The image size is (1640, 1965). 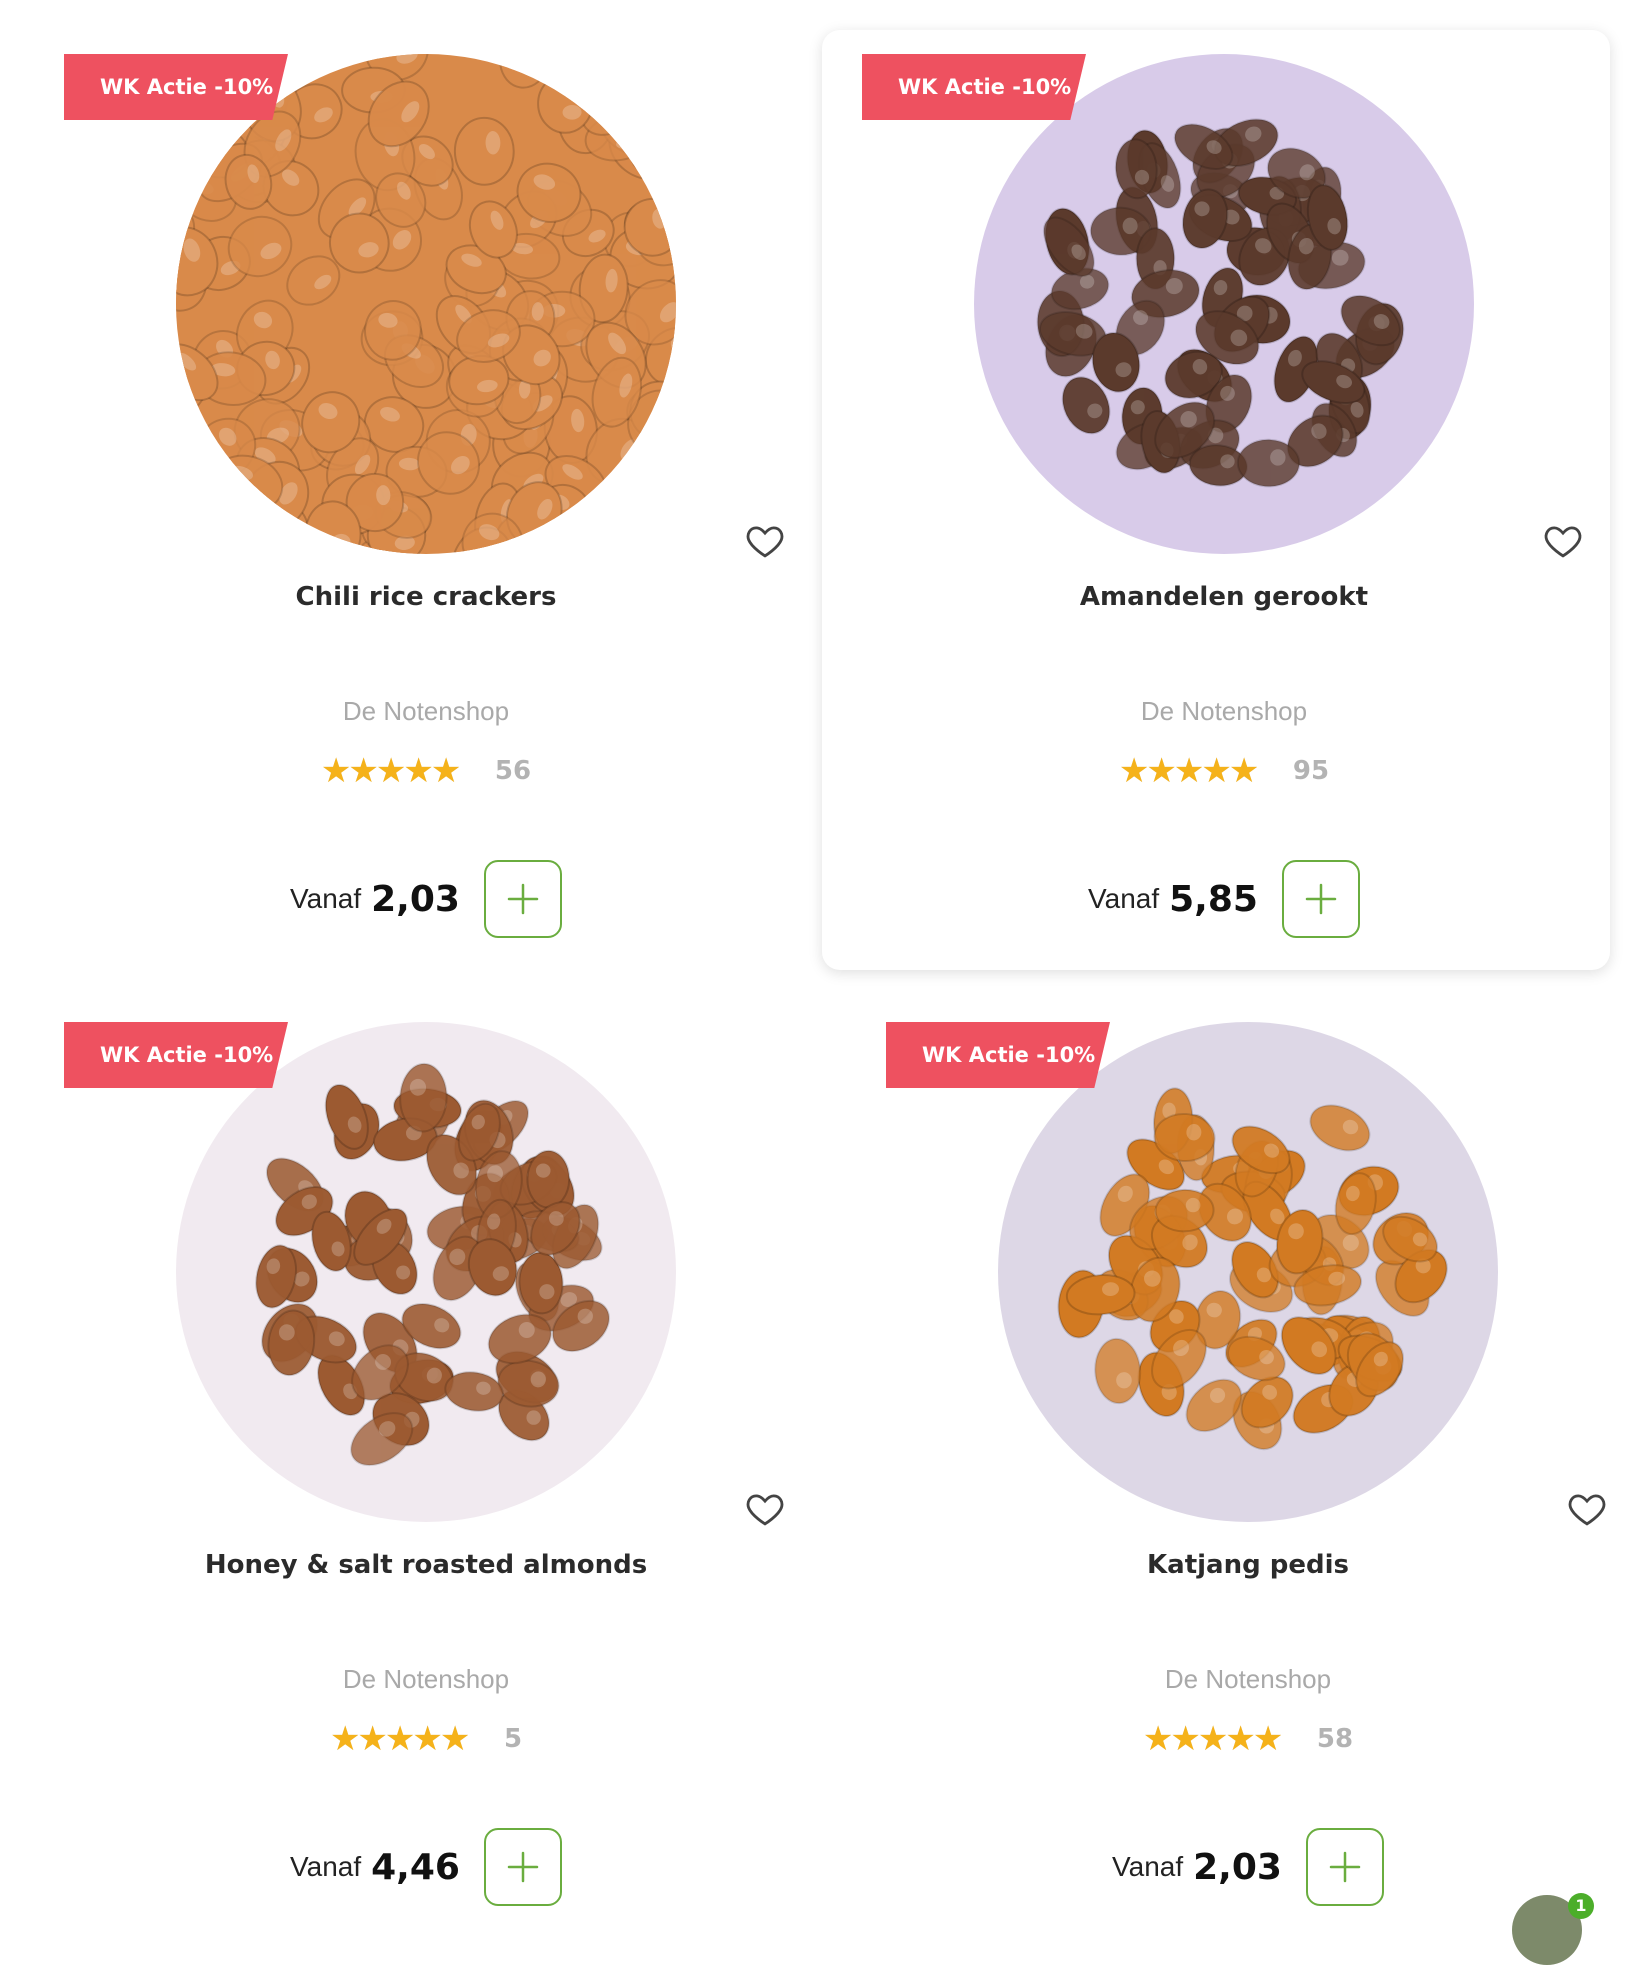 What do you see at coordinates (1224, 304) in the screenshot?
I see `smoked-almonds-photo` at bounding box center [1224, 304].